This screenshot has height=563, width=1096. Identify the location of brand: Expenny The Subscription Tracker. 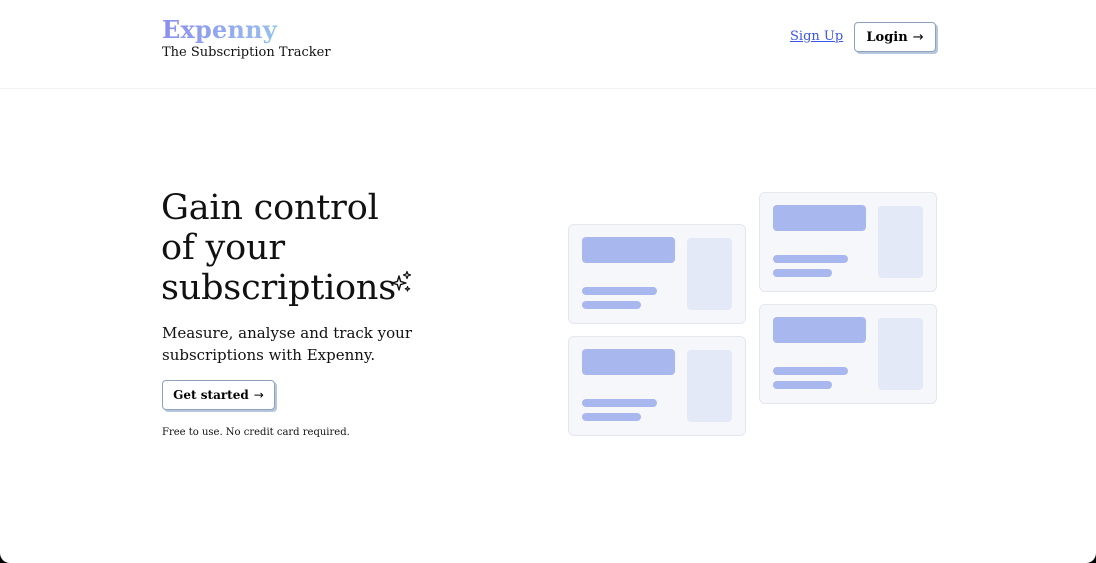
(246, 38).